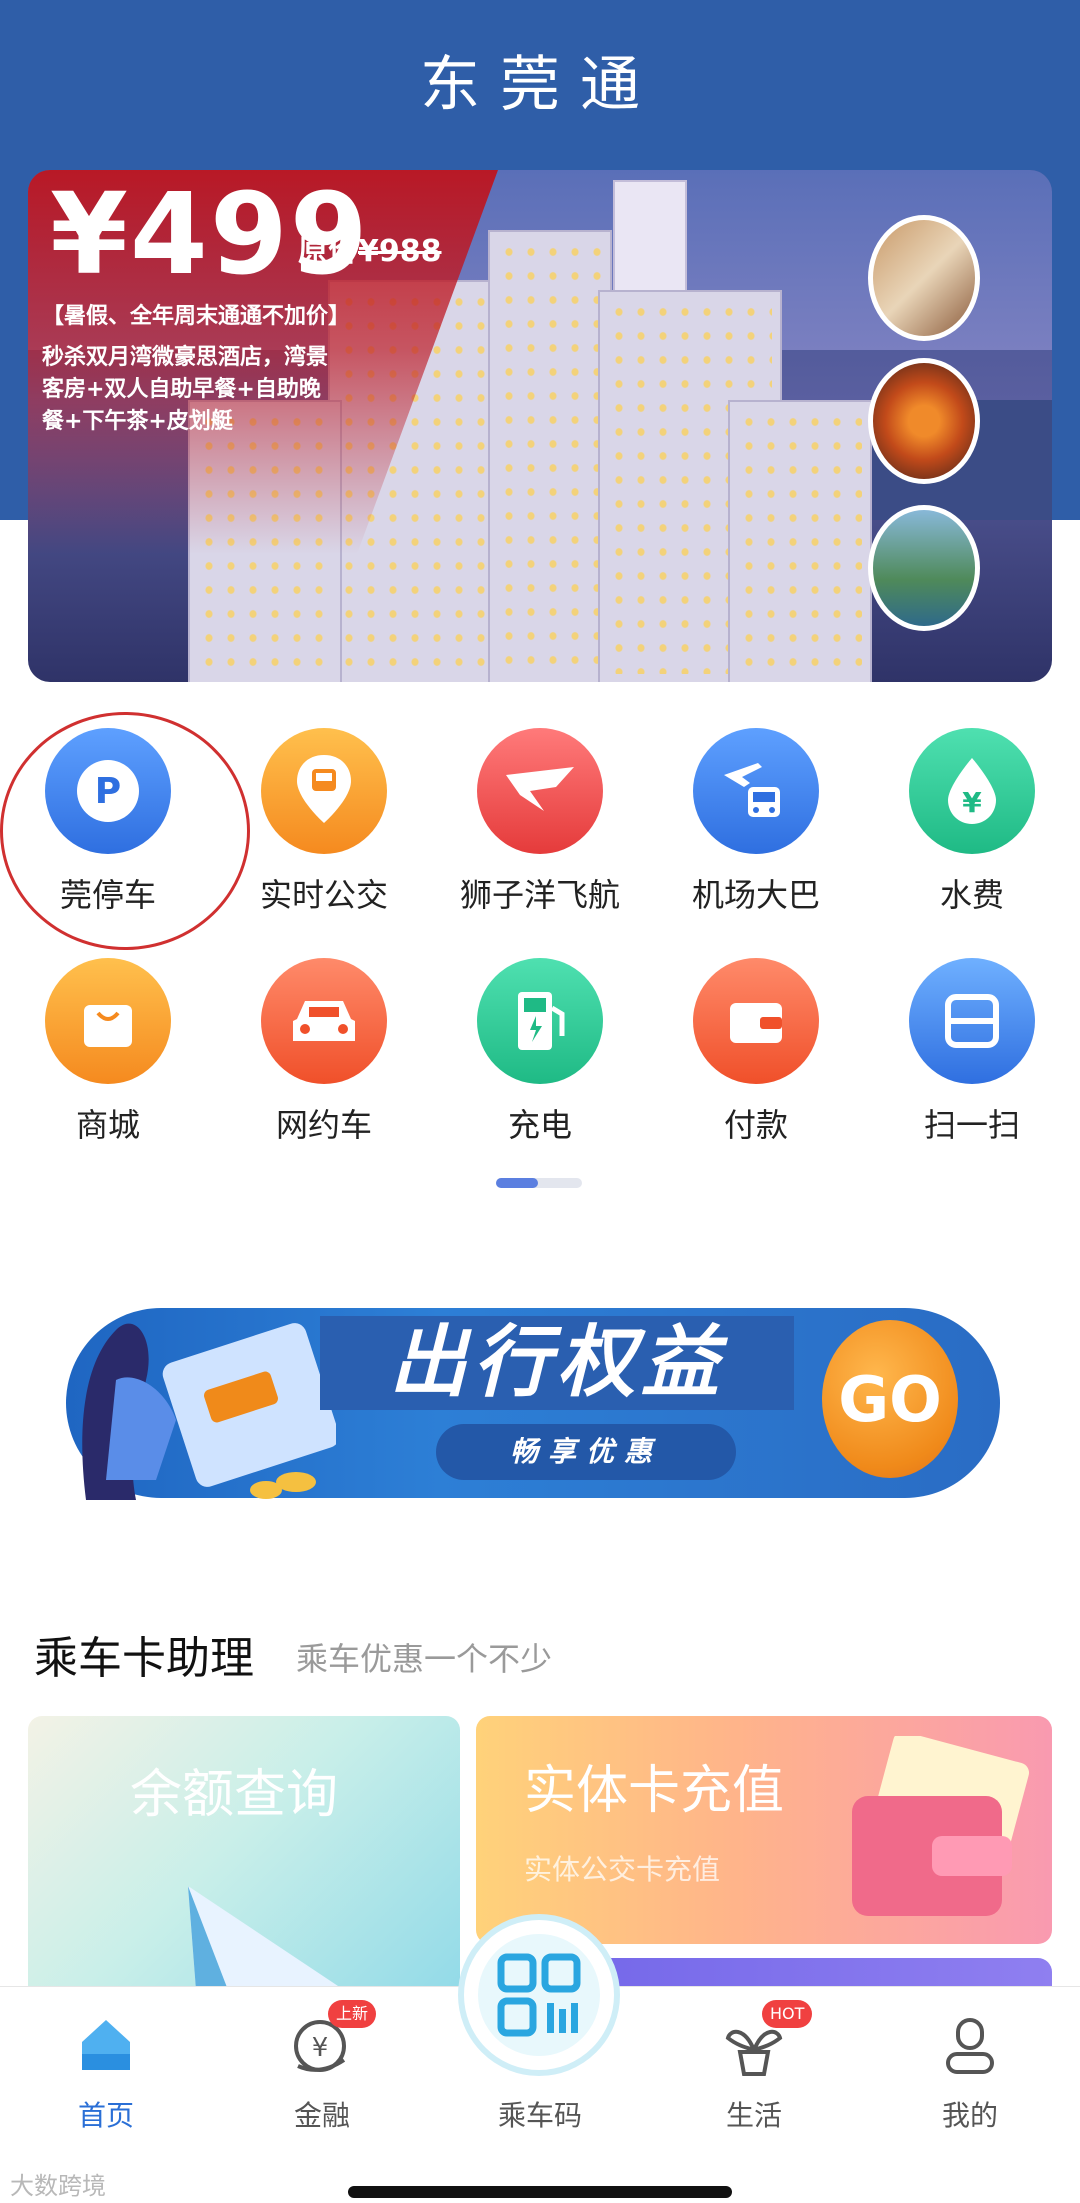 Image resolution: width=1080 pixels, height=2203 pixels. Describe the element at coordinates (622, 1869) in the screenshot. I see `card-subtitle: 实体公交卡充值` at that location.